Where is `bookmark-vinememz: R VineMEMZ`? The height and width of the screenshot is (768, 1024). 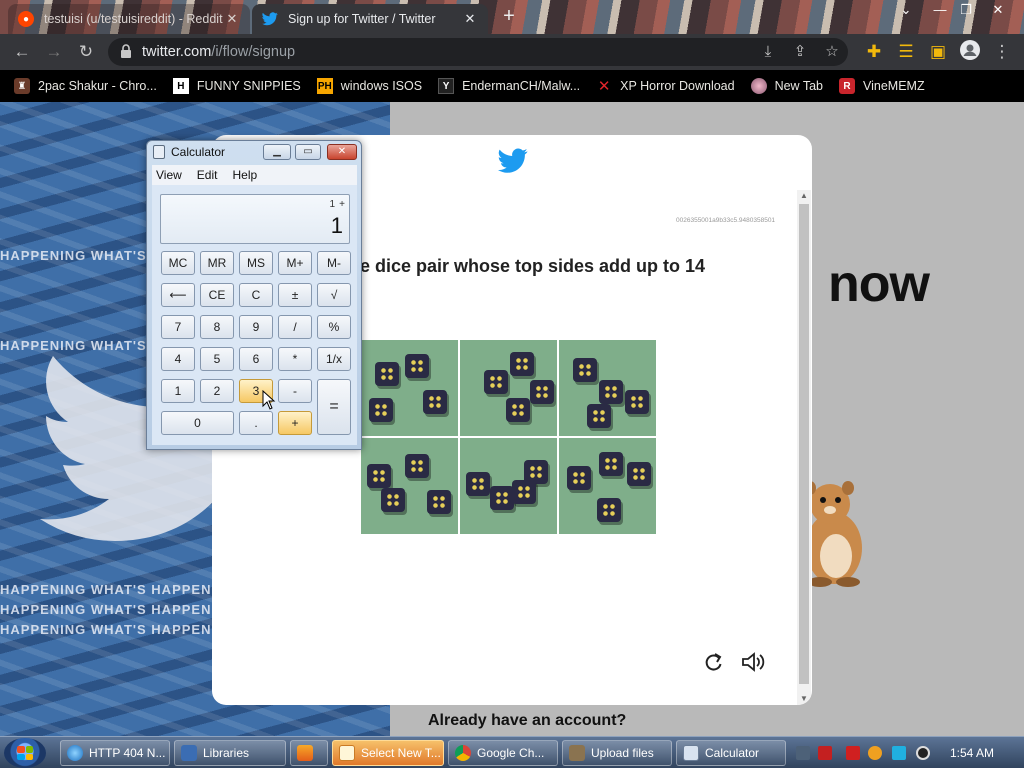
bookmark-vinememz: R VineMEMZ is located at coordinates (882, 86).